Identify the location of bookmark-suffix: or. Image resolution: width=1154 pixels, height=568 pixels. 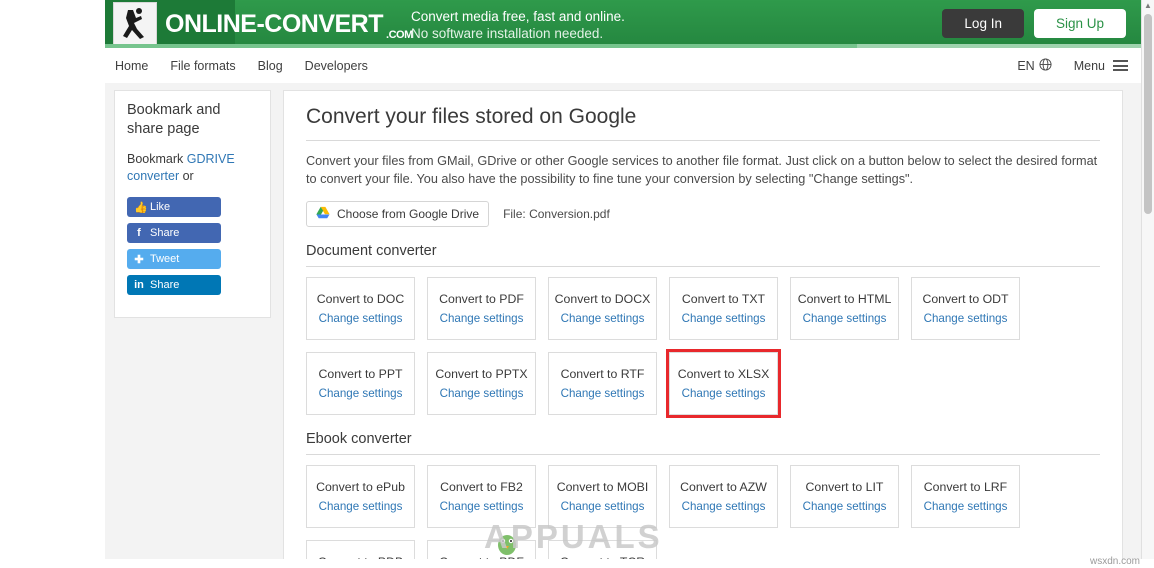
(186, 176).